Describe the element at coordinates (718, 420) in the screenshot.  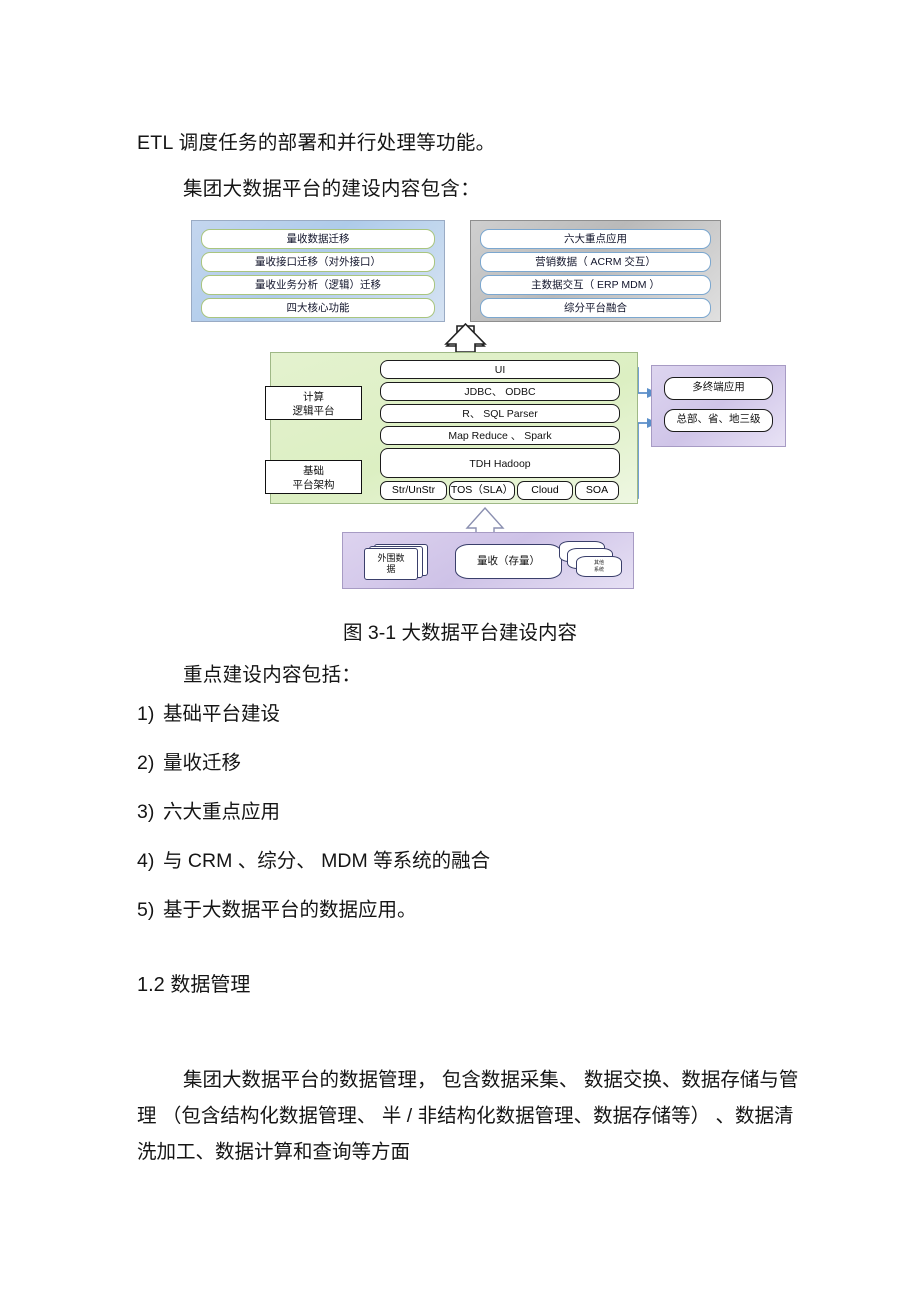
I see `pill-three-levels: 总部、省、地三级` at that location.